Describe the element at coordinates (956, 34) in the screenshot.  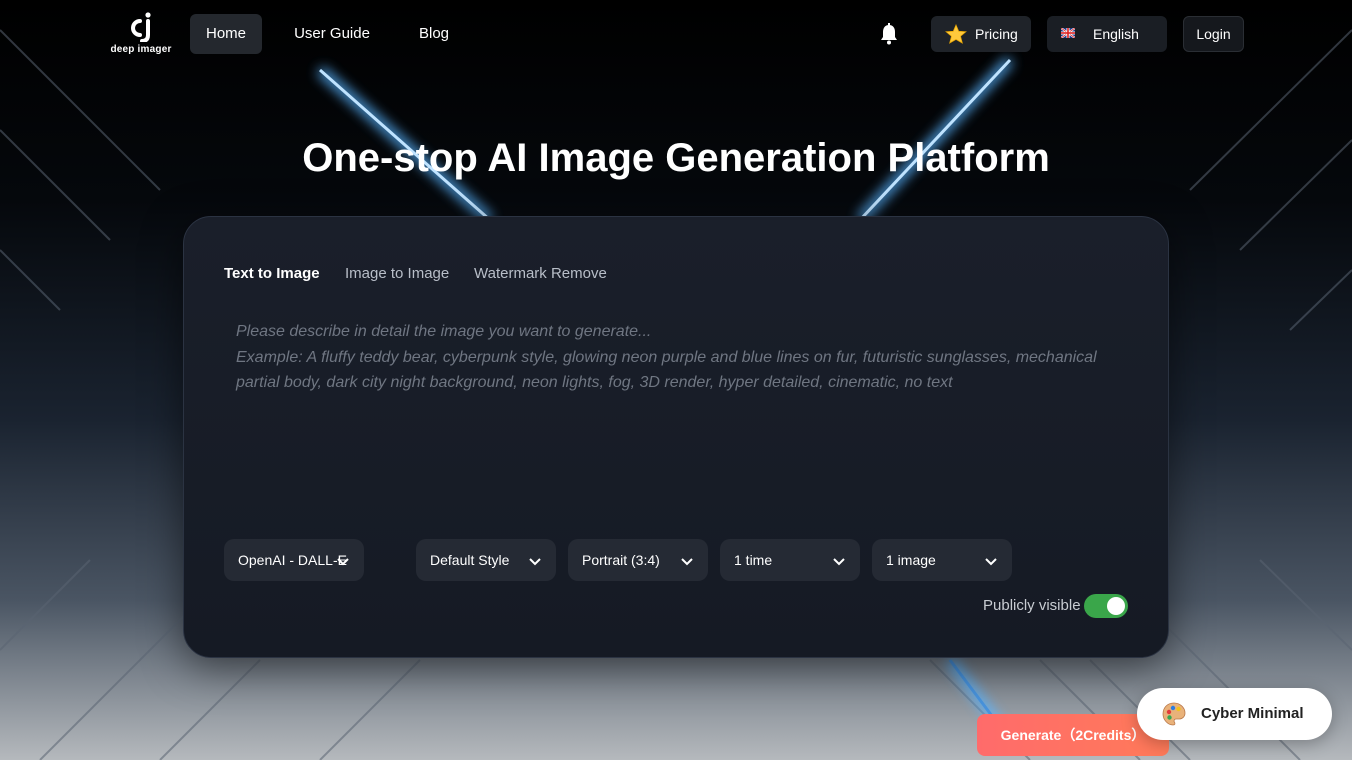
I see `star-icon` at that location.